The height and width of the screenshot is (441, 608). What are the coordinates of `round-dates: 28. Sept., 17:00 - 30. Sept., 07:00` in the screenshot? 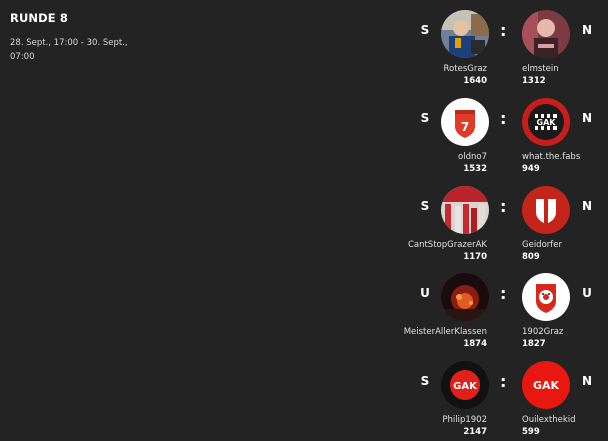 It's located at (69, 50).